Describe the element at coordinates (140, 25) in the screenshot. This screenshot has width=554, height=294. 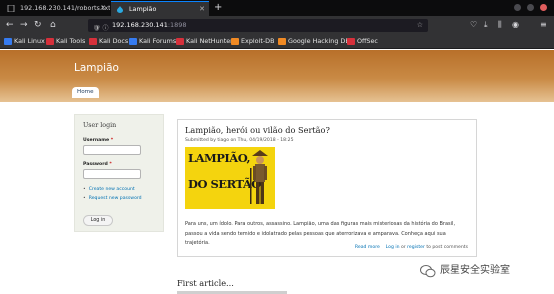
I see `url-host: 192.168.230.141` at that location.